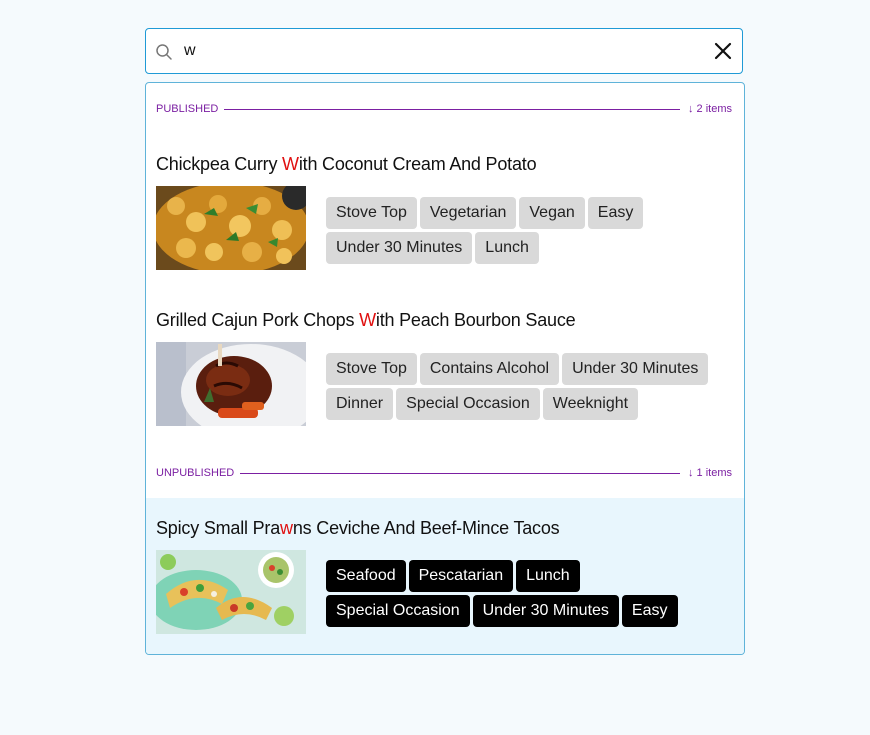  Describe the element at coordinates (366, 576) in the screenshot. I see `tag: Seafood` at that location.